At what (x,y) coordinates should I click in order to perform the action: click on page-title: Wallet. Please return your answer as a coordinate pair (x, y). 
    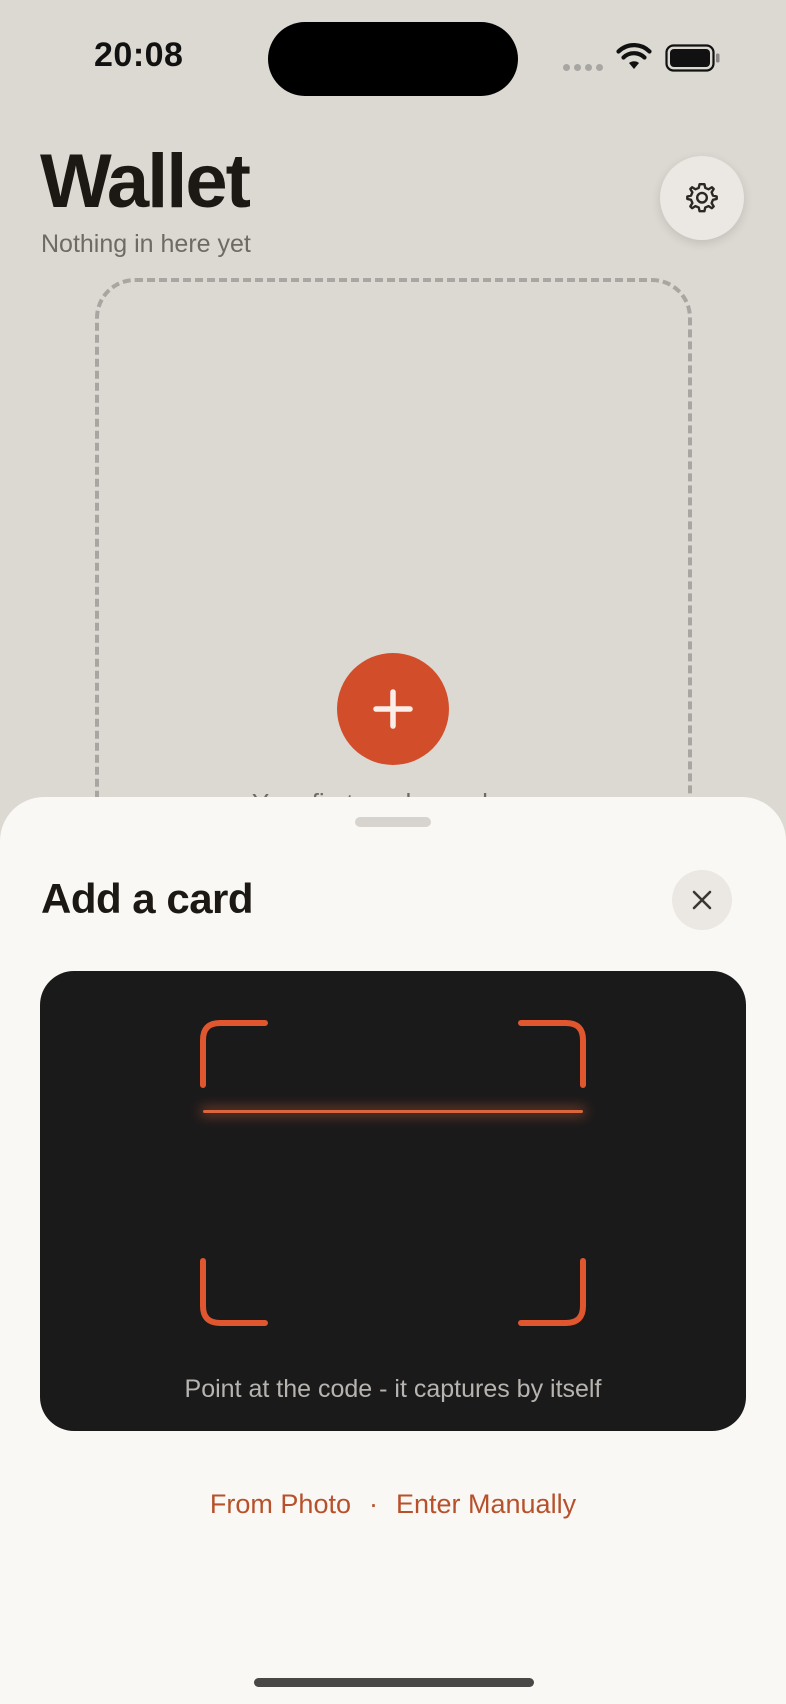
    Looking at the image, I should click on (145, 181).